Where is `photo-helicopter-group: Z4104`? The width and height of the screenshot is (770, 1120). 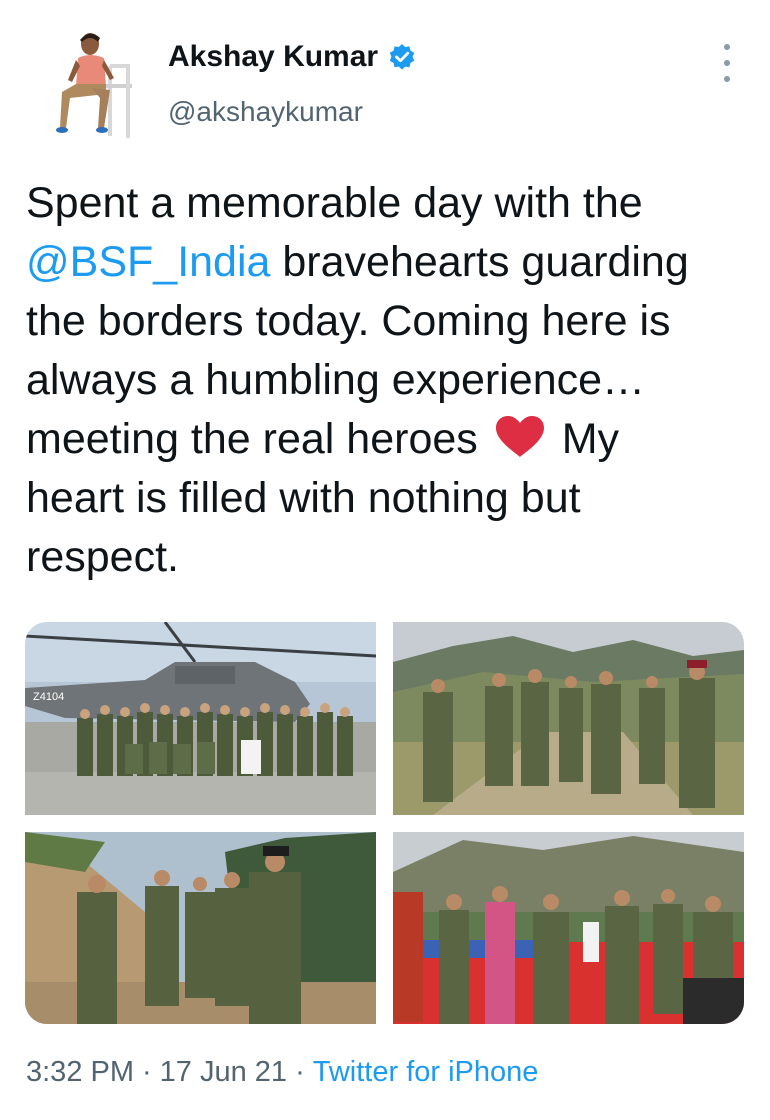 photo-helicopter-group: Z4104 is located at coordinates (200, 718).